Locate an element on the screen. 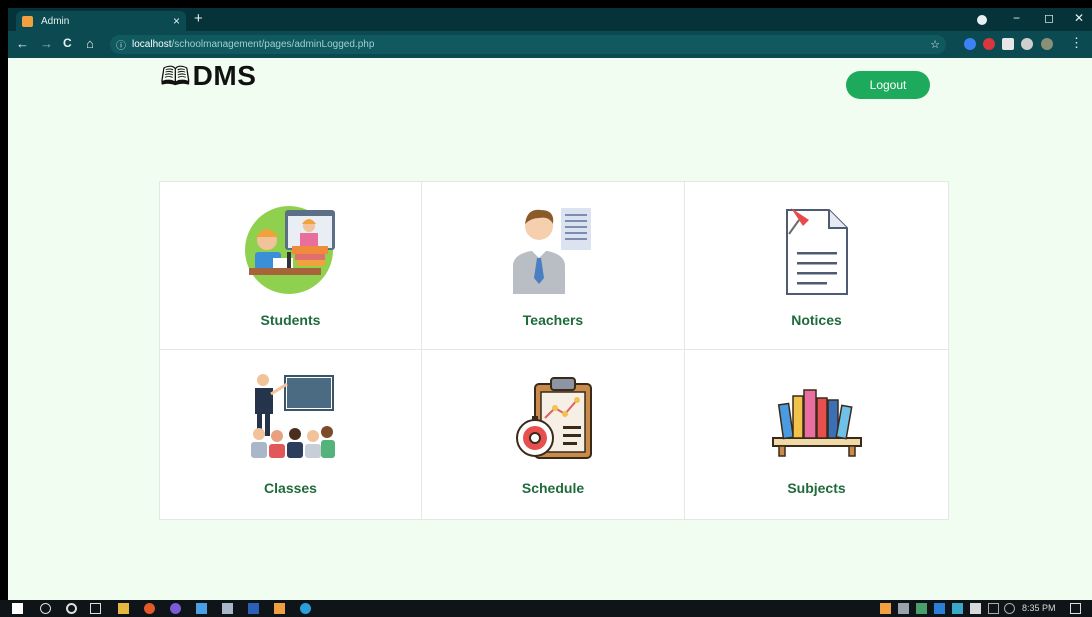 The width and height of the screenshot is (1092, 617). card-schedule: Schedule is located at coordinates (553, 434).